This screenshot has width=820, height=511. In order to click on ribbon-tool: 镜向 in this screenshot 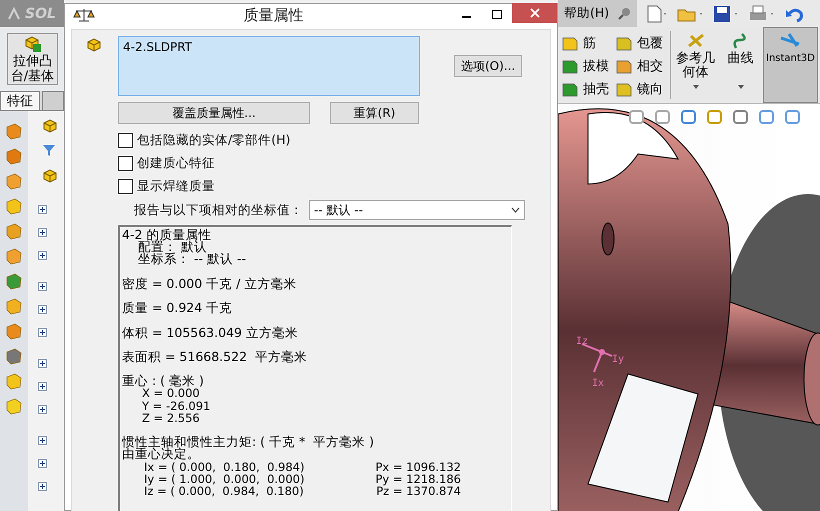, I will do `click(642, 88)`.